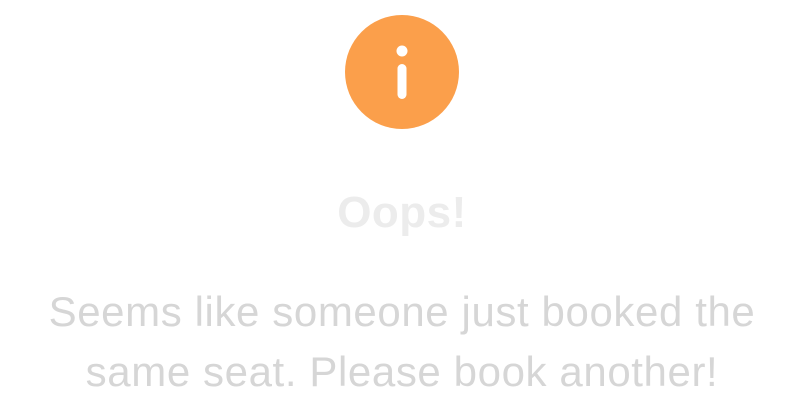 This screenshot has height=402, width=804. What do you see at coordinates (402, 72) in the screenshot?
I see `info-icon` at bounding box center [402, 72].